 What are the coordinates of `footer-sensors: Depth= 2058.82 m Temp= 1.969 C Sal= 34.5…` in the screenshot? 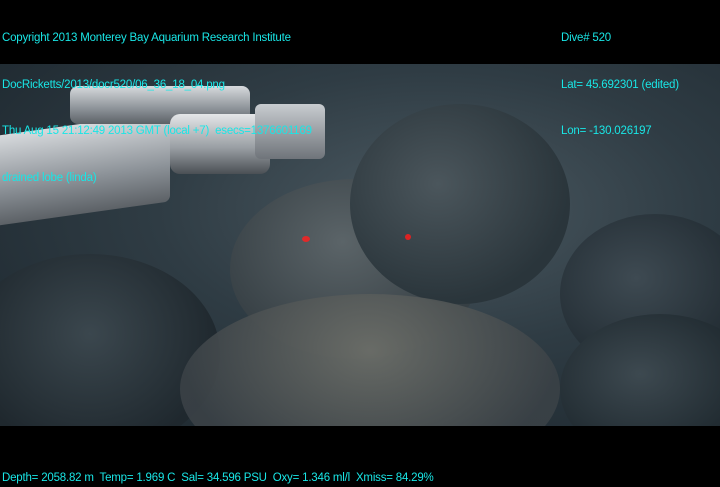 It's located at (218, 478).